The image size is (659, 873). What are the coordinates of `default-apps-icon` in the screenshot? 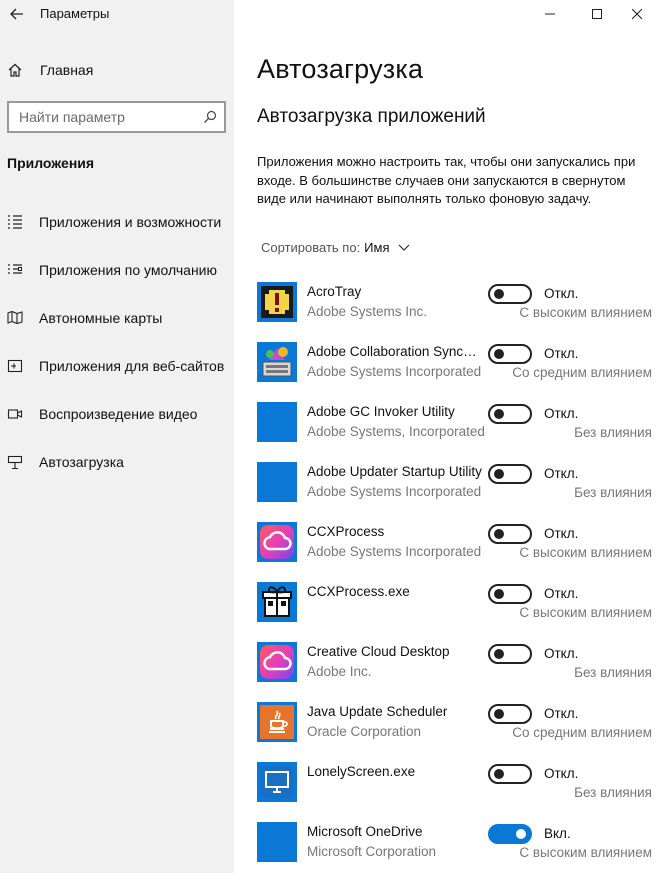 It's located at (15, 270).